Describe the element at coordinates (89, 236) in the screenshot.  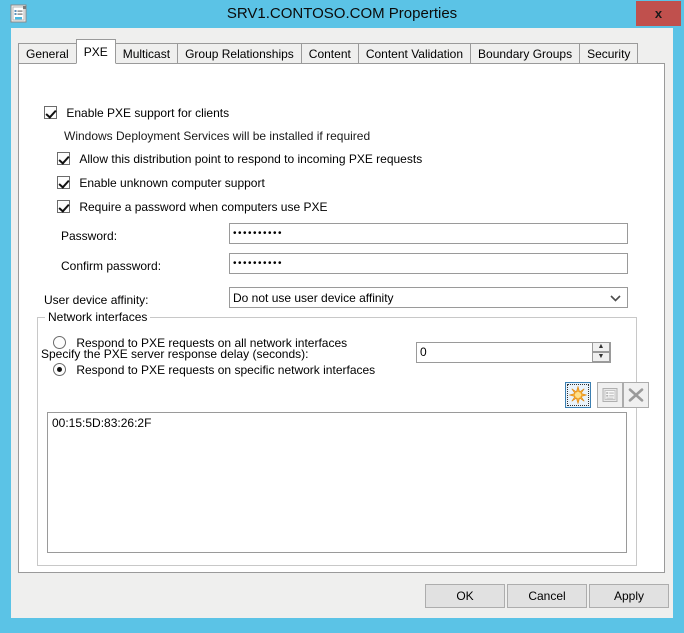
I see `password-label: Password:` at that location.